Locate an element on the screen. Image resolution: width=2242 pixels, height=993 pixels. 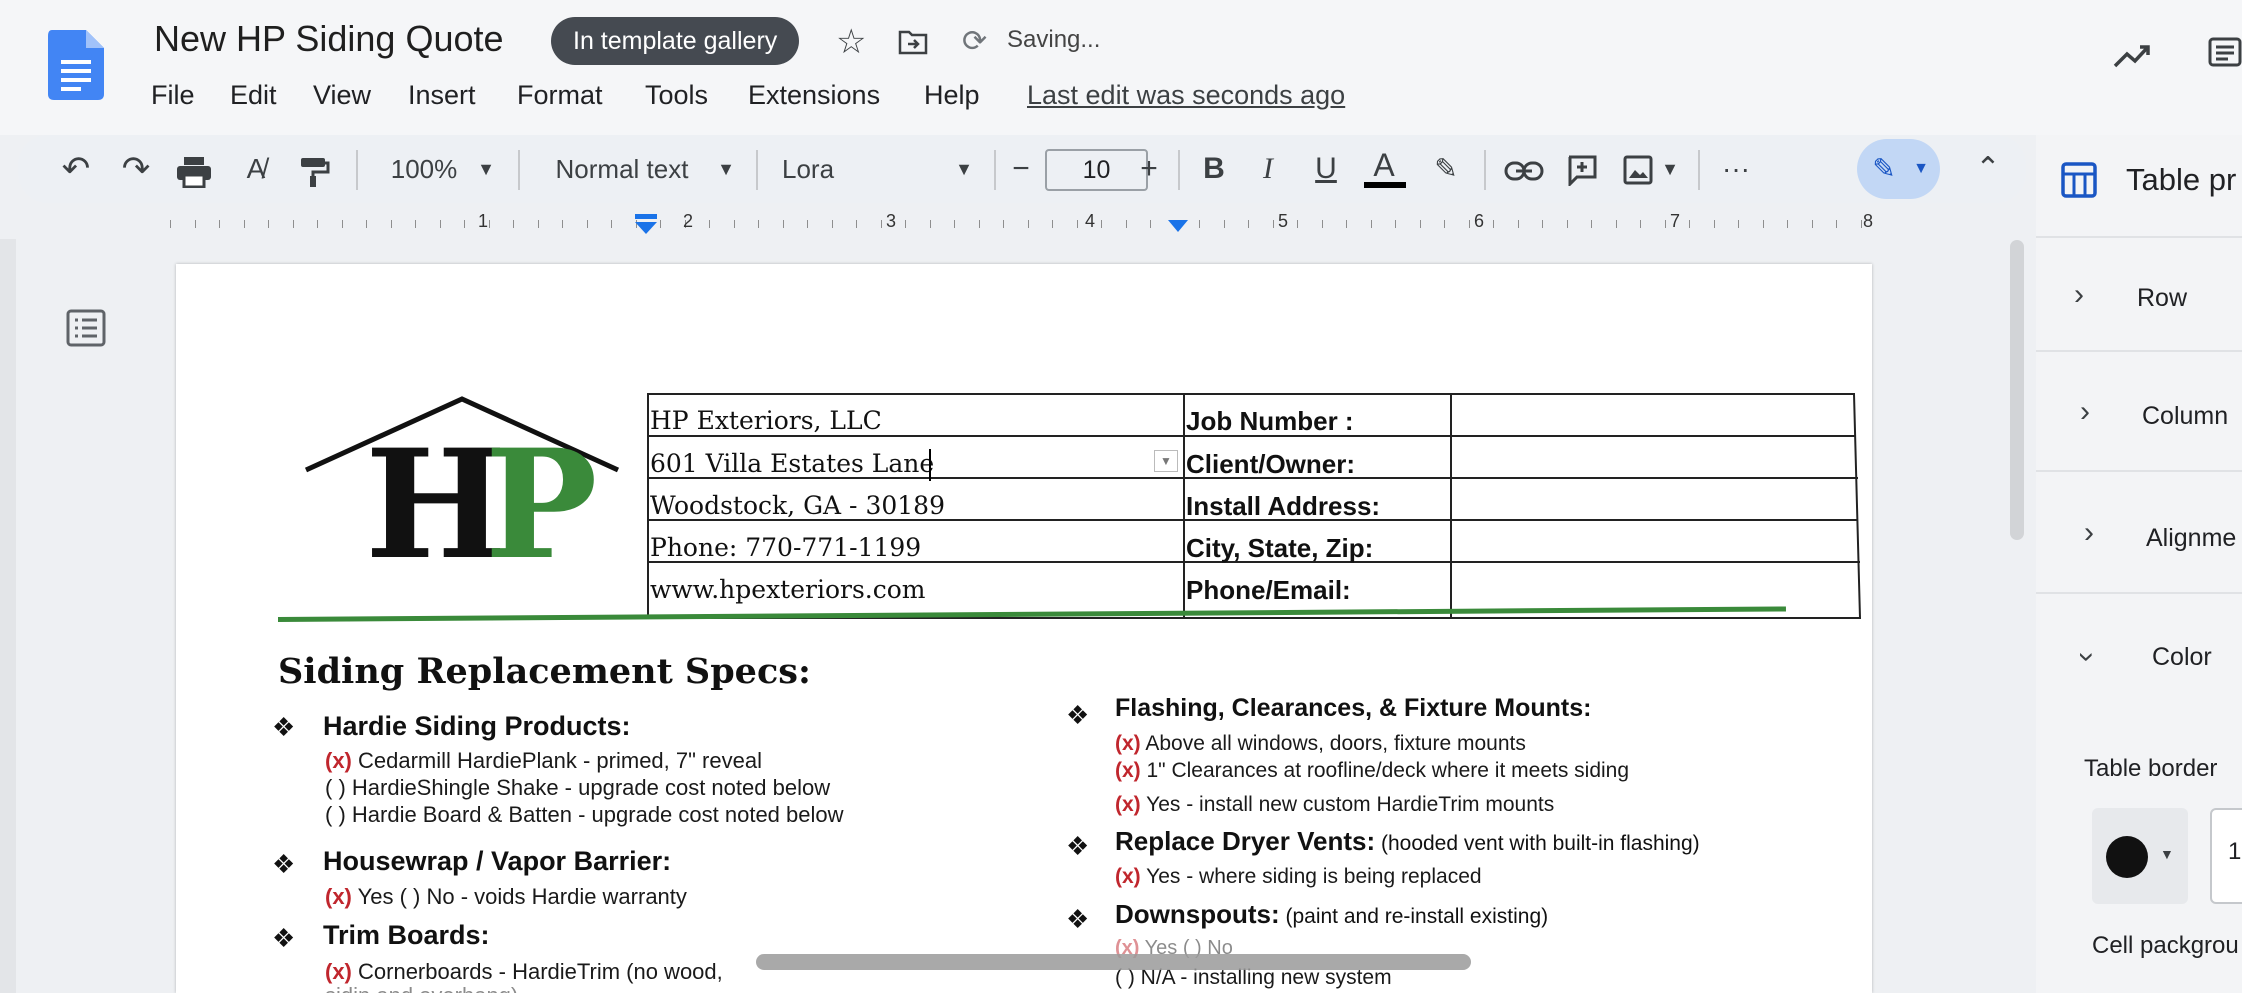
bold-button: B is located at coordinates (1214, 169).